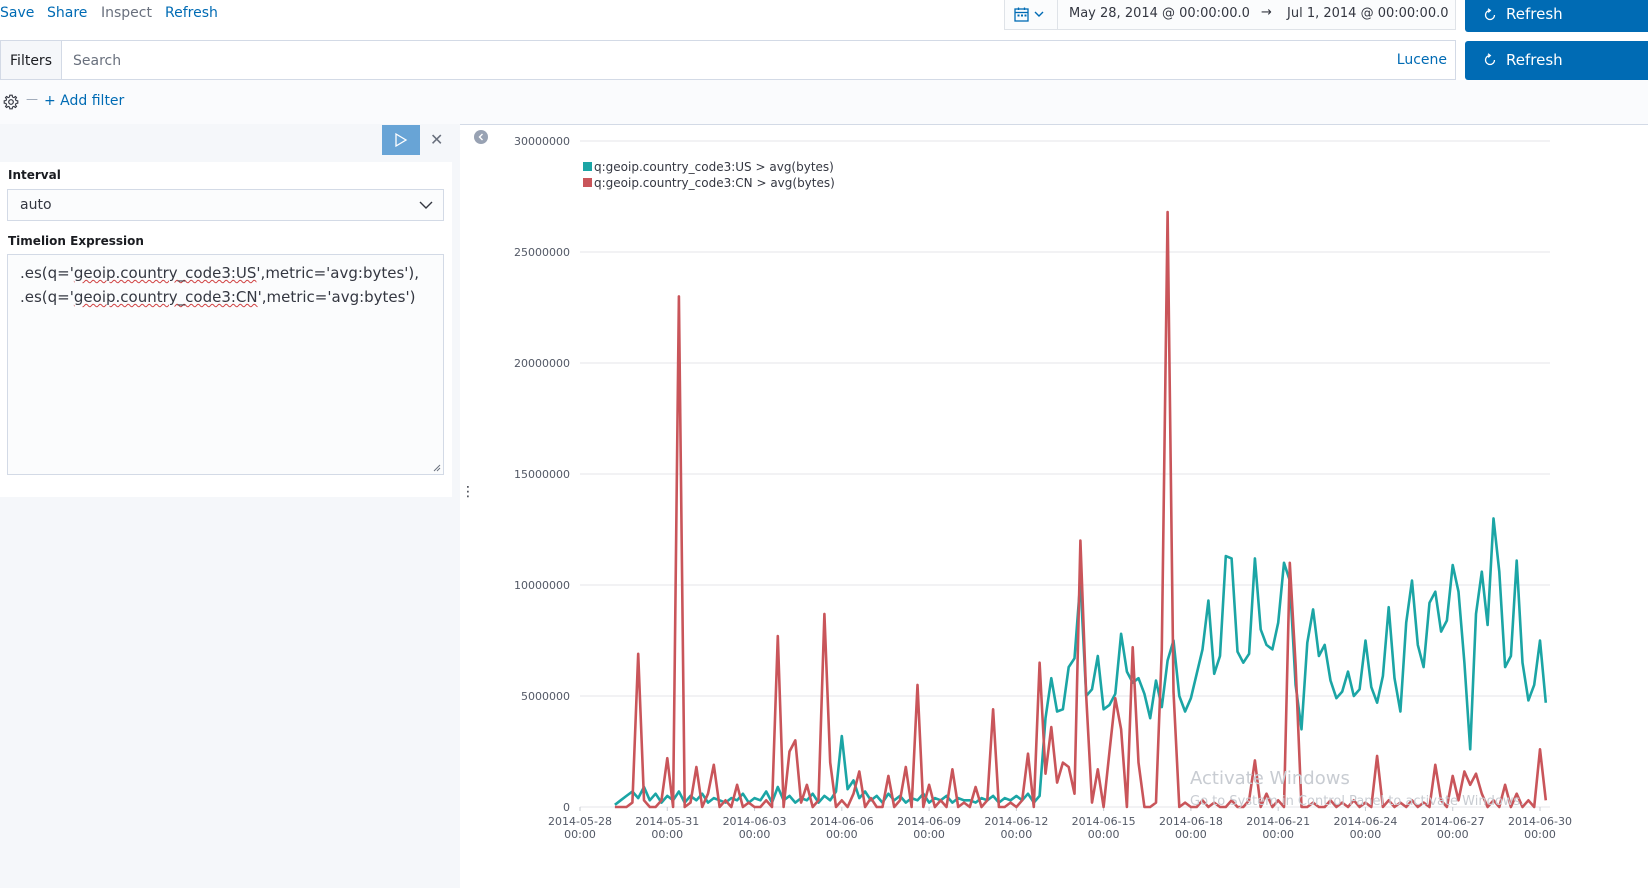 The width and height of the screenshot is (1648, 892). I want to click on x-tick-label: 2014-06-24, so click(1365, 821).